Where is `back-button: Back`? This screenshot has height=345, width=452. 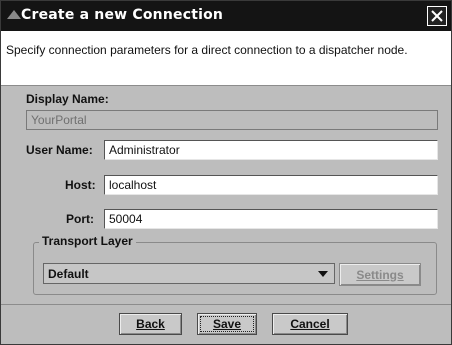 back-button: Back is located at coordinates (150, 324).